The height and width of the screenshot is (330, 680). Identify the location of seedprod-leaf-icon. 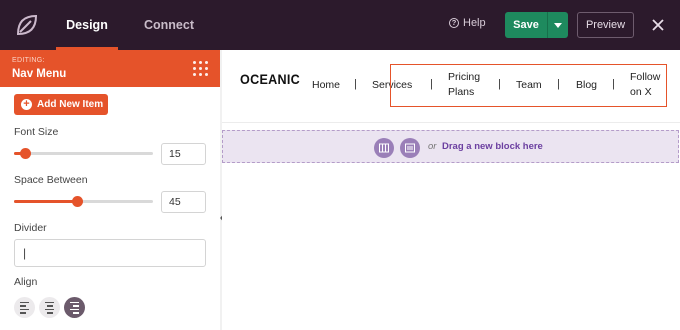
(27, 25).